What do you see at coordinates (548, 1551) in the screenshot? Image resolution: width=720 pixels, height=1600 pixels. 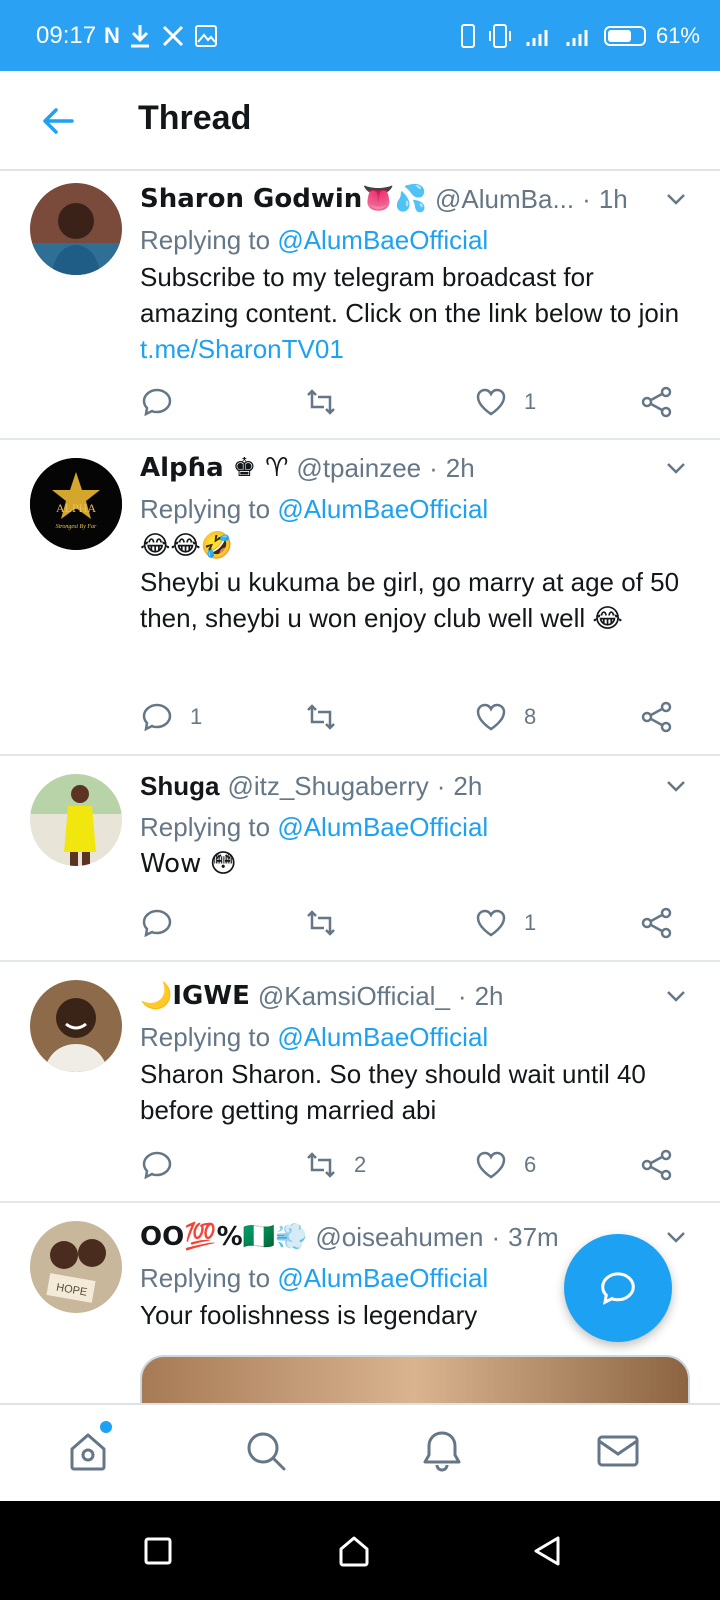 I see `back-triangle-icon` at bounding box center [548, 1551].